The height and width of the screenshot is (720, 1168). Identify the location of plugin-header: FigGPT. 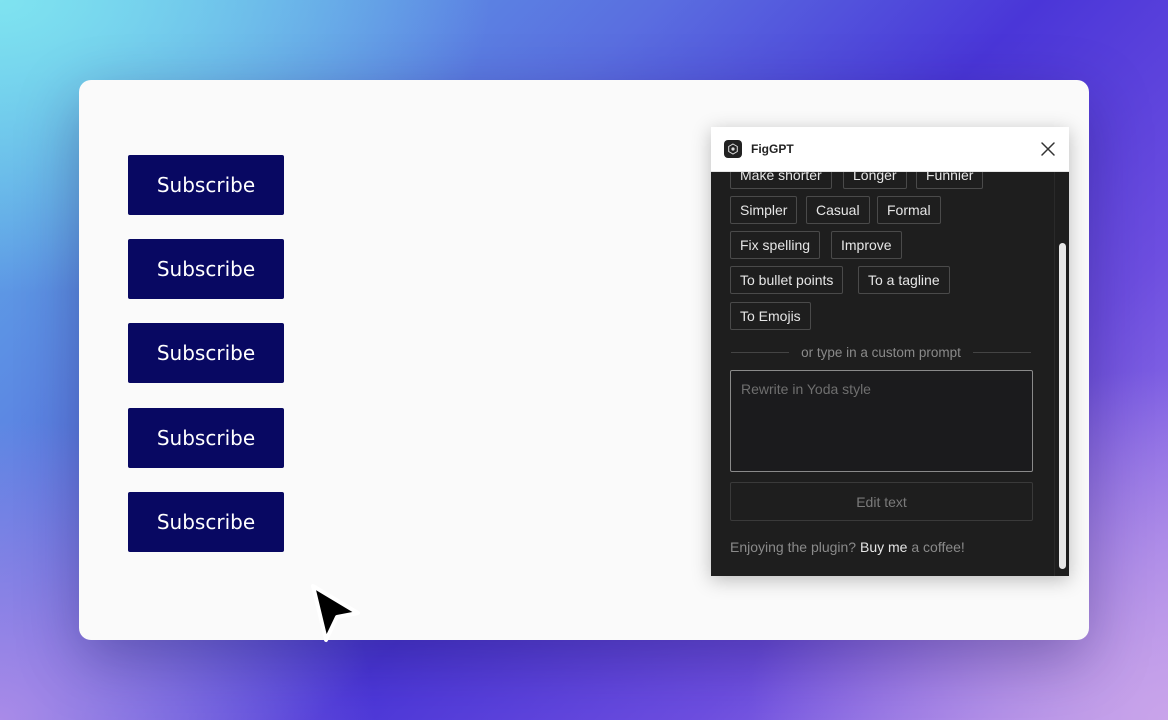
(890, 149).